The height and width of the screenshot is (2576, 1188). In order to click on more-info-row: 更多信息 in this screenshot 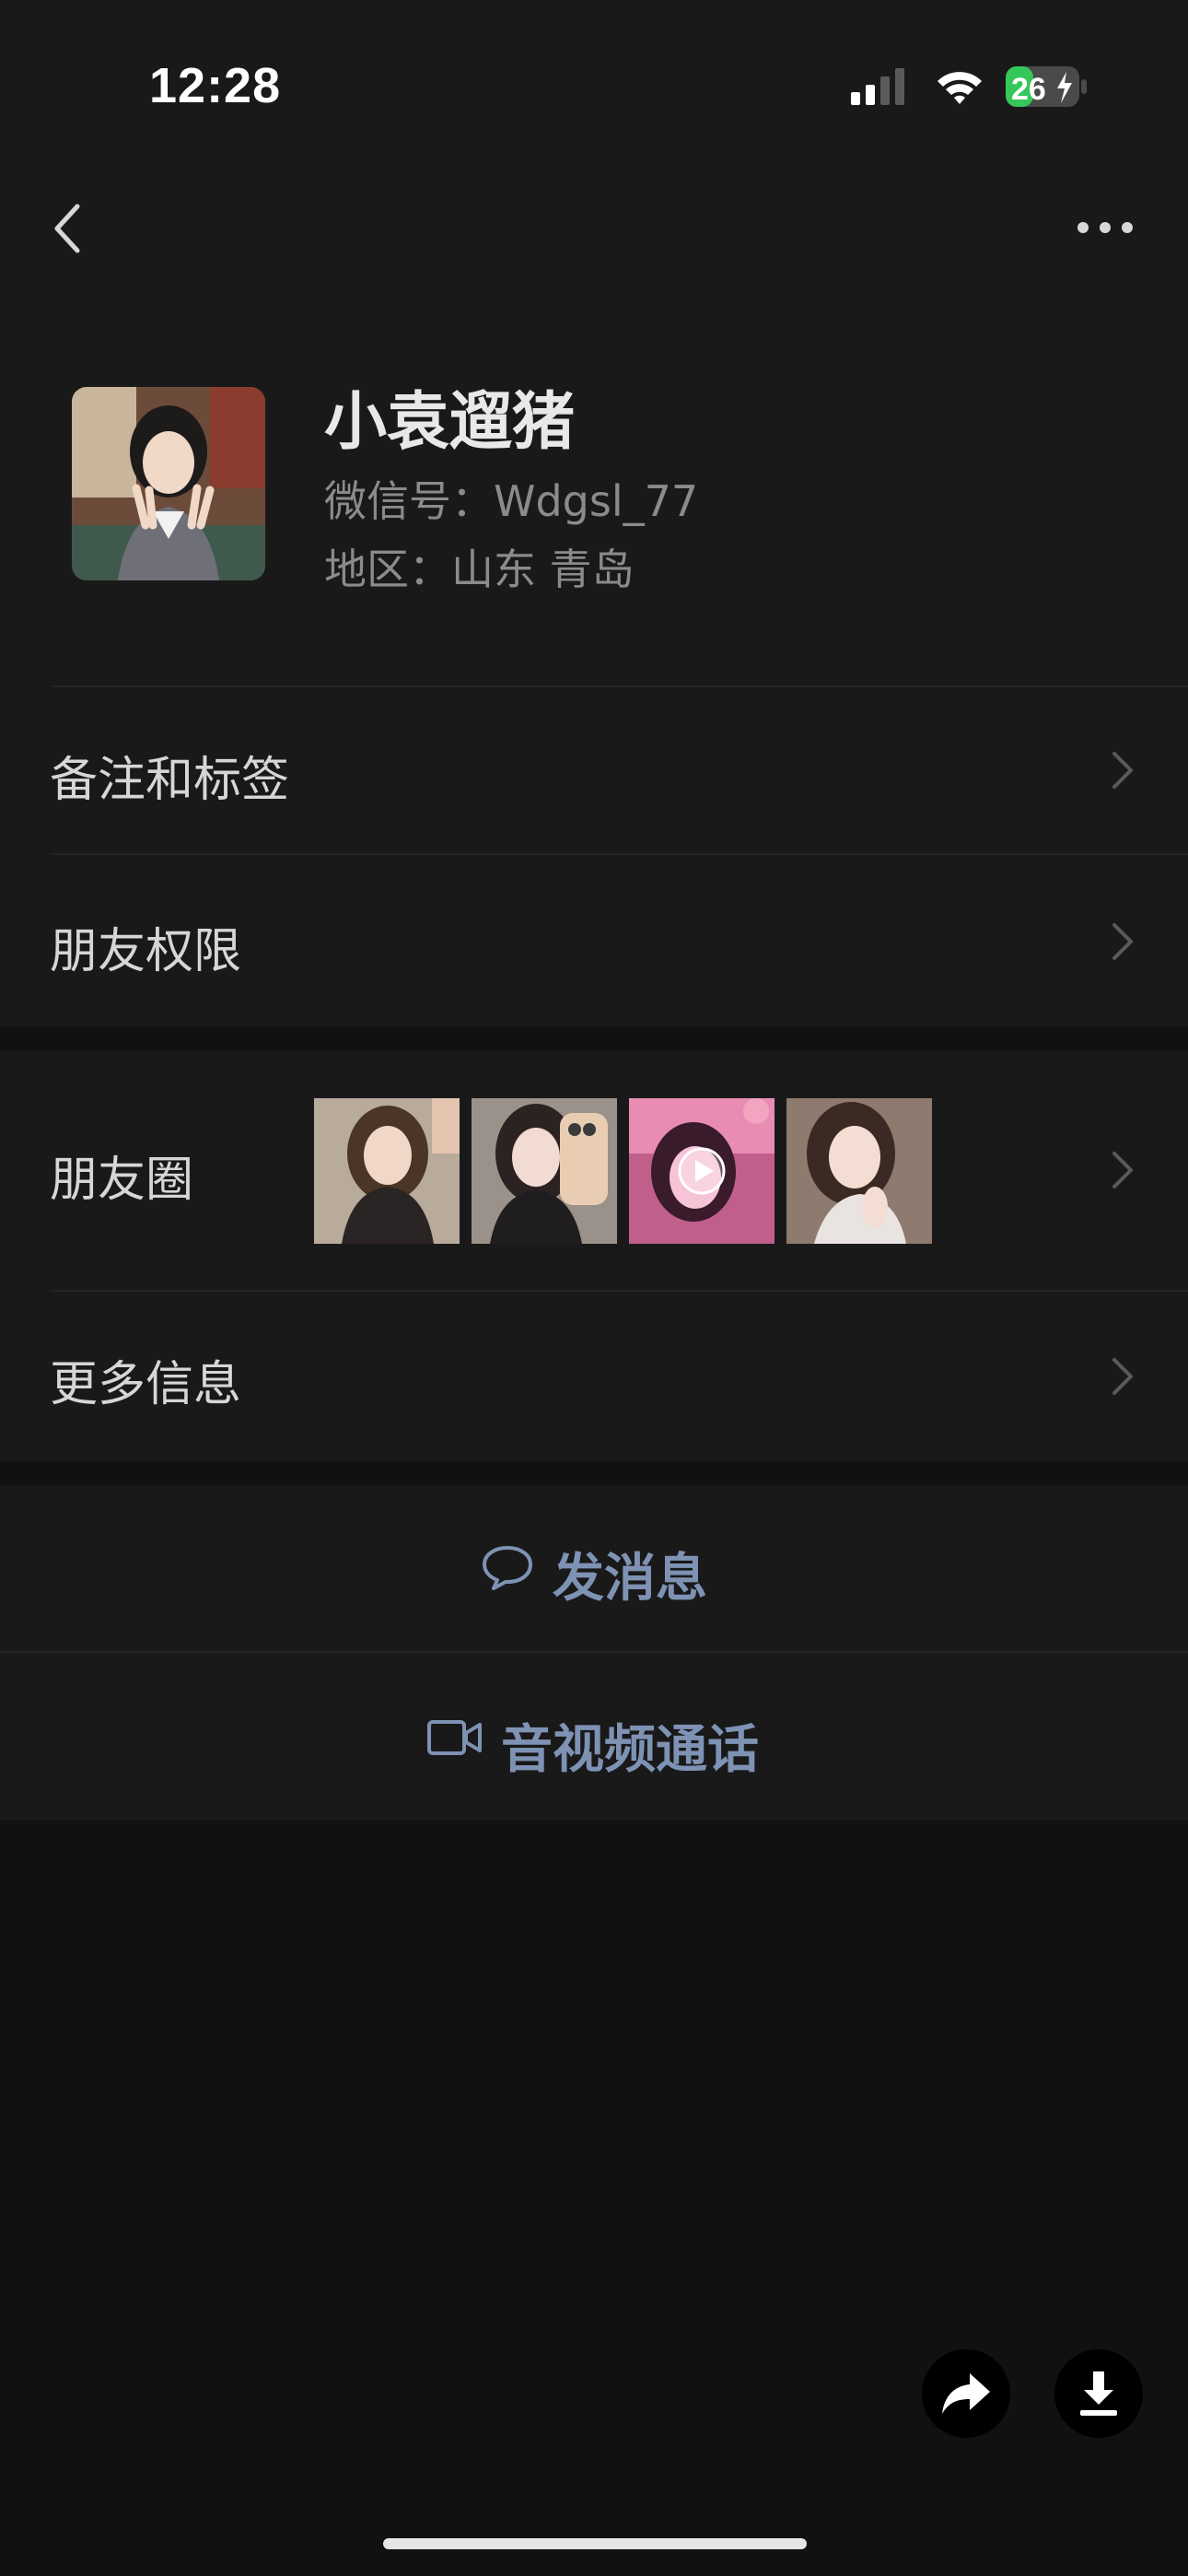, I will do `click(594, 1376)`.